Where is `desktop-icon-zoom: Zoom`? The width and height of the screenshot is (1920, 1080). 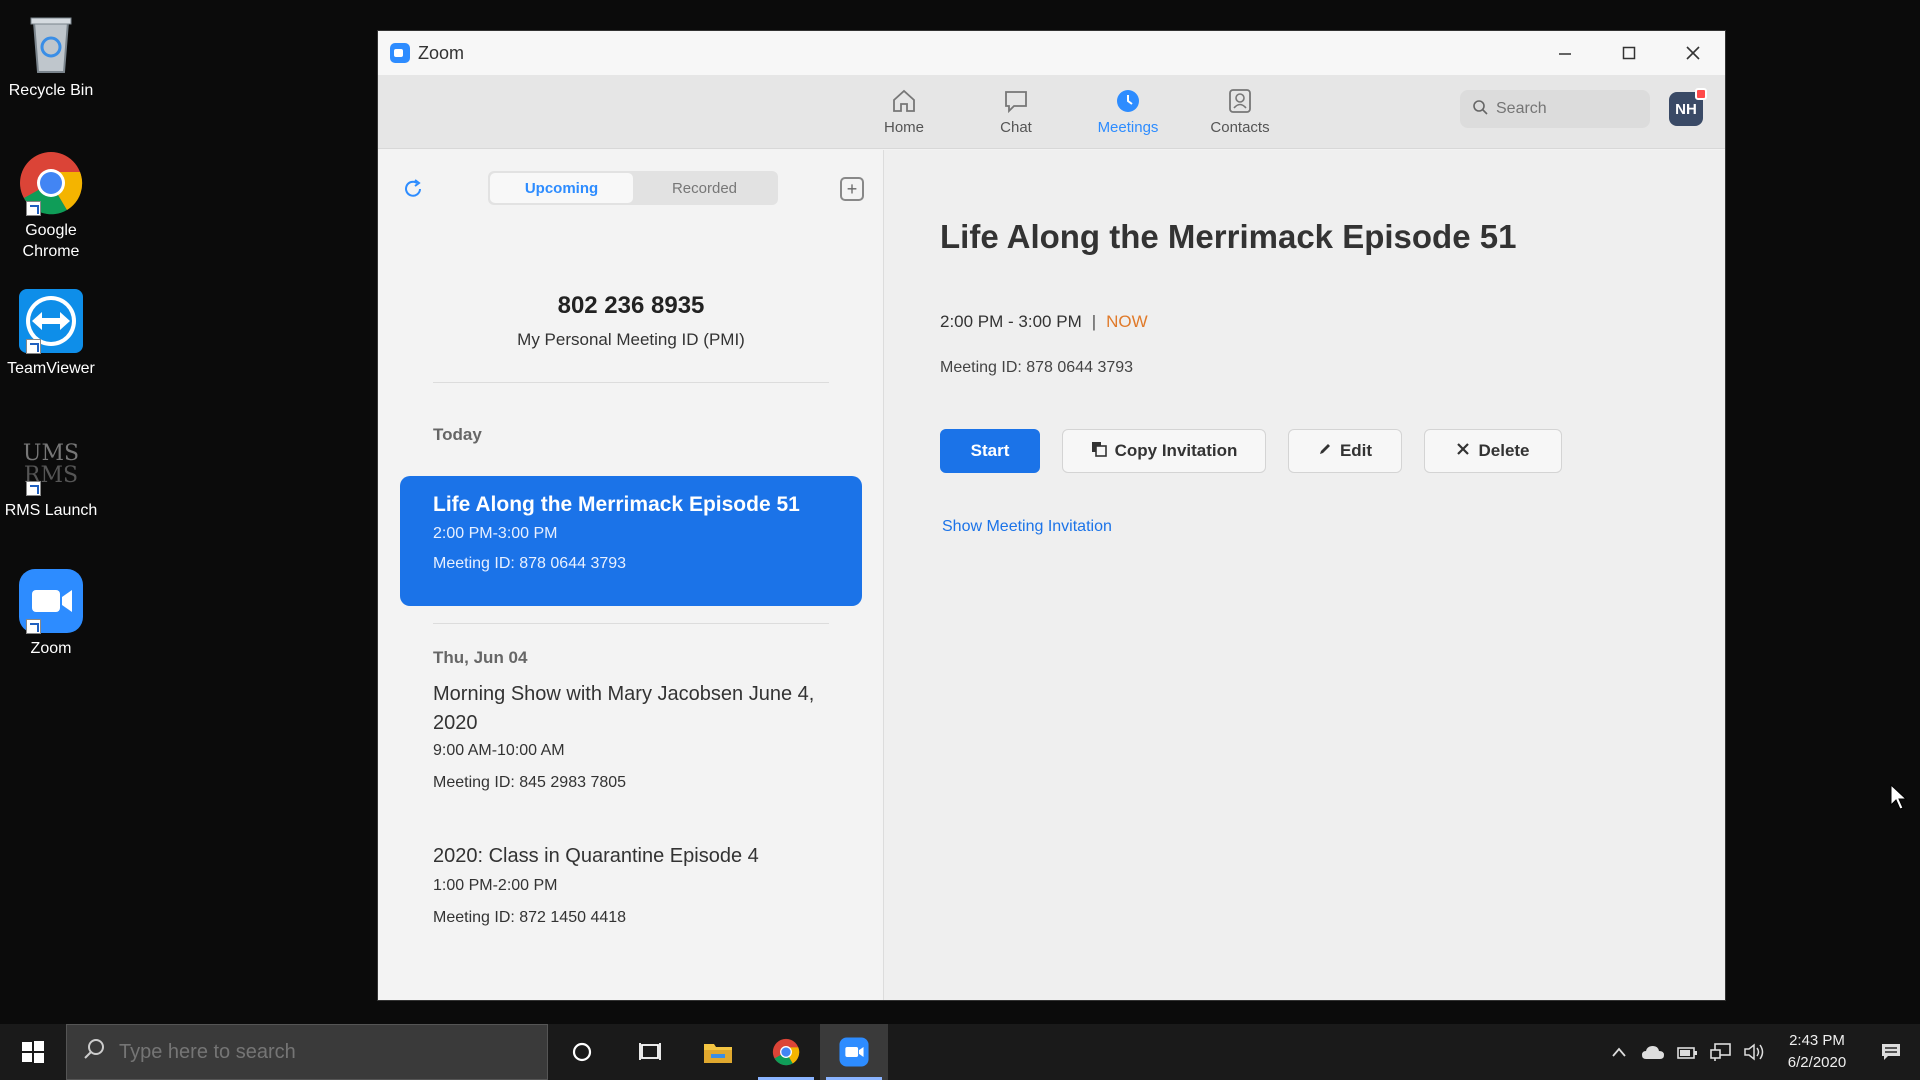
desktop-icon-zoom: Zoom is located at coordinates (51, 613).